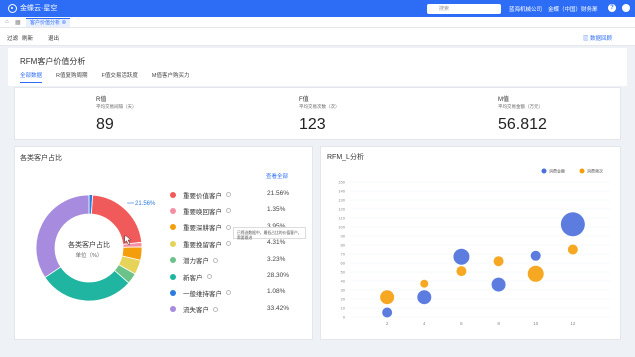 This screenshot has width=635, height=357. I want to click on legend-percent: 28.30%, so click(278, 275).